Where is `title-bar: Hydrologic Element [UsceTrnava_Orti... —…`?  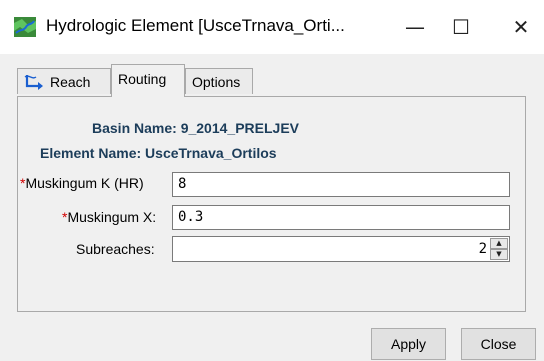 title-bar: Hydrologic Element [UsceTrnava_Orti... —… is located at coordinates (272, 27).